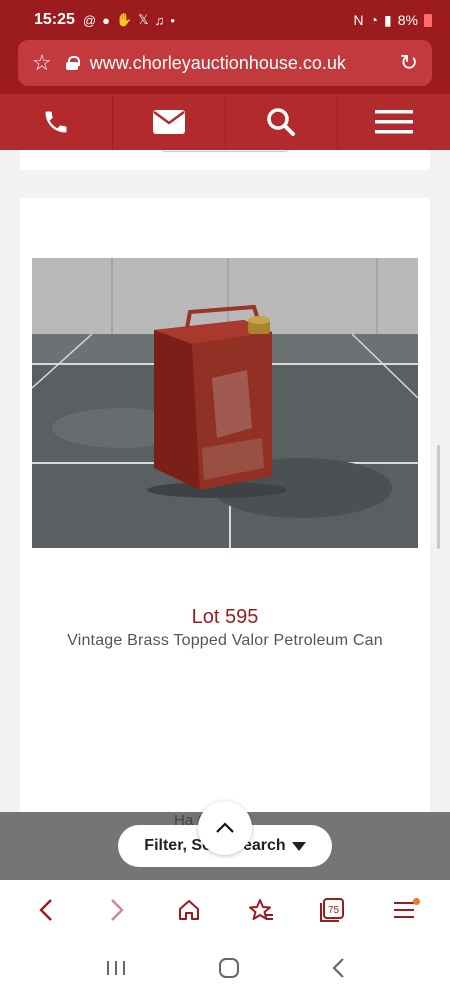  I want to click on reload-icon: ↻, so click(409, 63).